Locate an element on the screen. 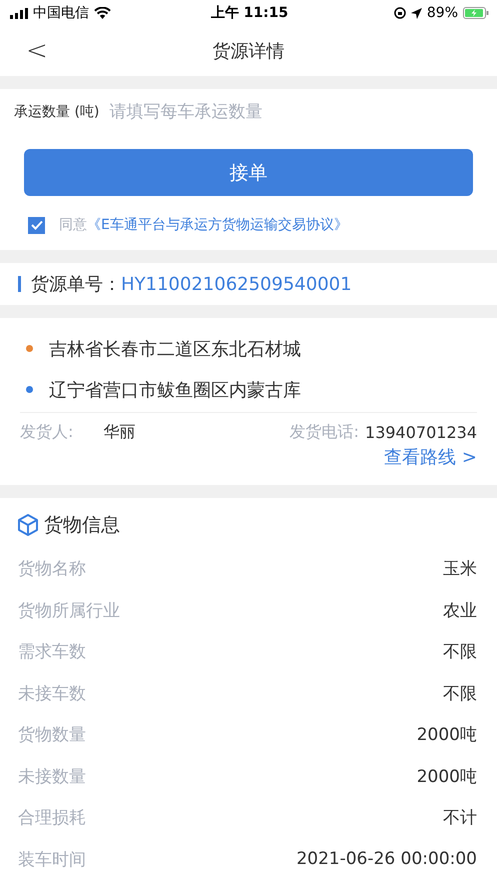 The width and height of the screenshot is (497, 883). field-label: 货物所属行业 is located at coordinates (69, 611).